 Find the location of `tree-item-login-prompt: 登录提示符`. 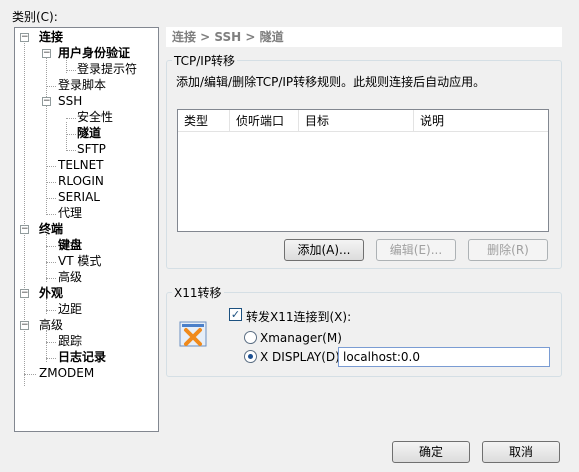

tree-item-login-prompt: 登录提示符 is located at coordinates (107, 69).